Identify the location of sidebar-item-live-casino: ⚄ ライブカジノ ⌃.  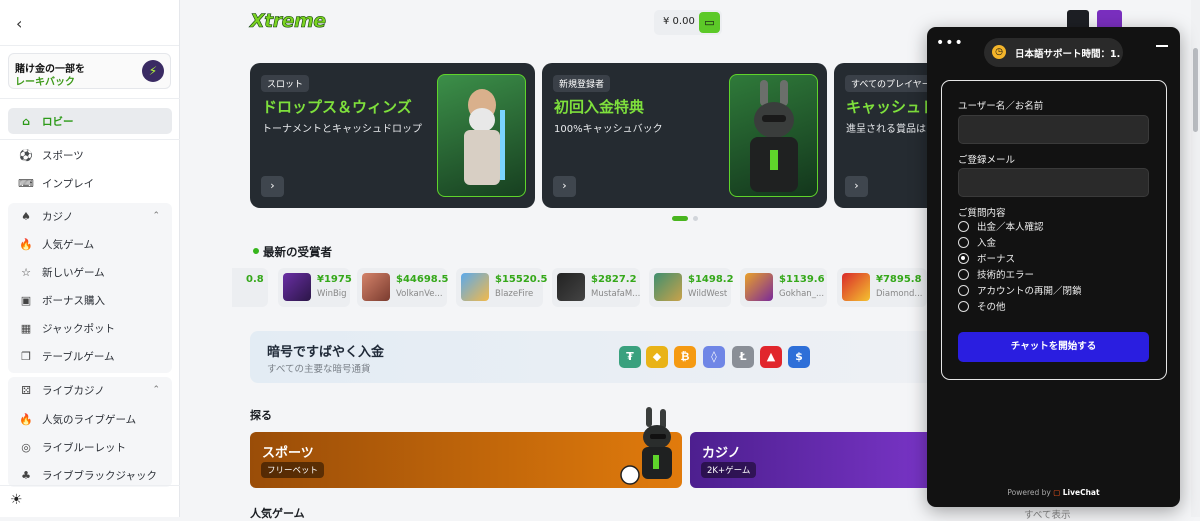
(90, 390).